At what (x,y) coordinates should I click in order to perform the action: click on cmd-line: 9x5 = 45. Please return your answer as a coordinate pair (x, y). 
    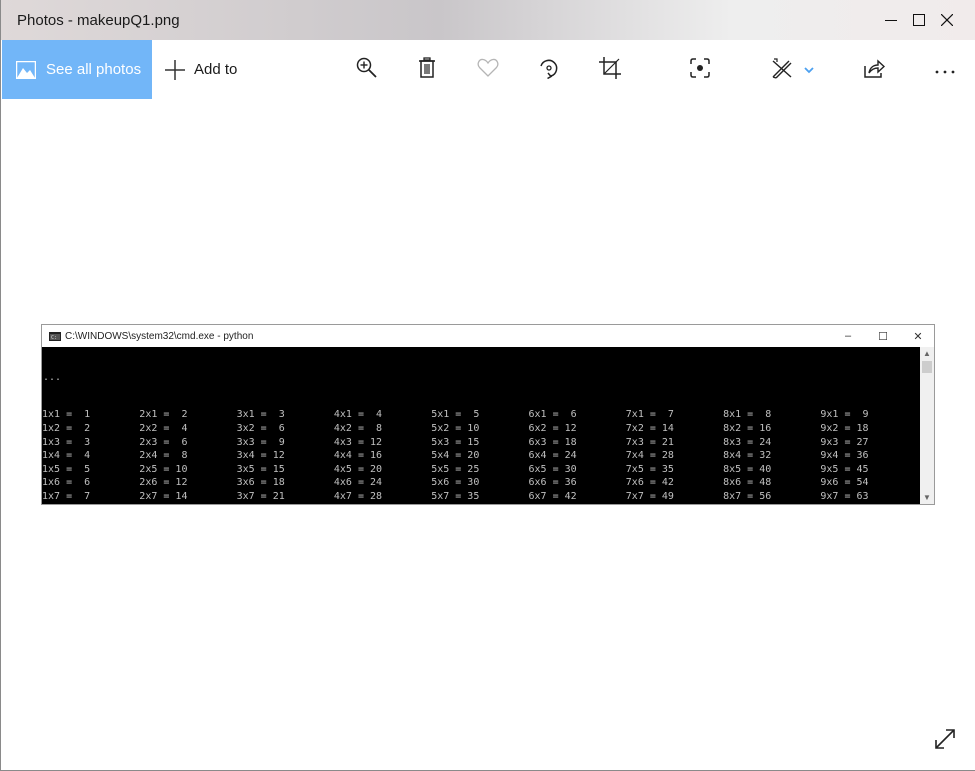
    Looking at the image, I should click on (844, 469).